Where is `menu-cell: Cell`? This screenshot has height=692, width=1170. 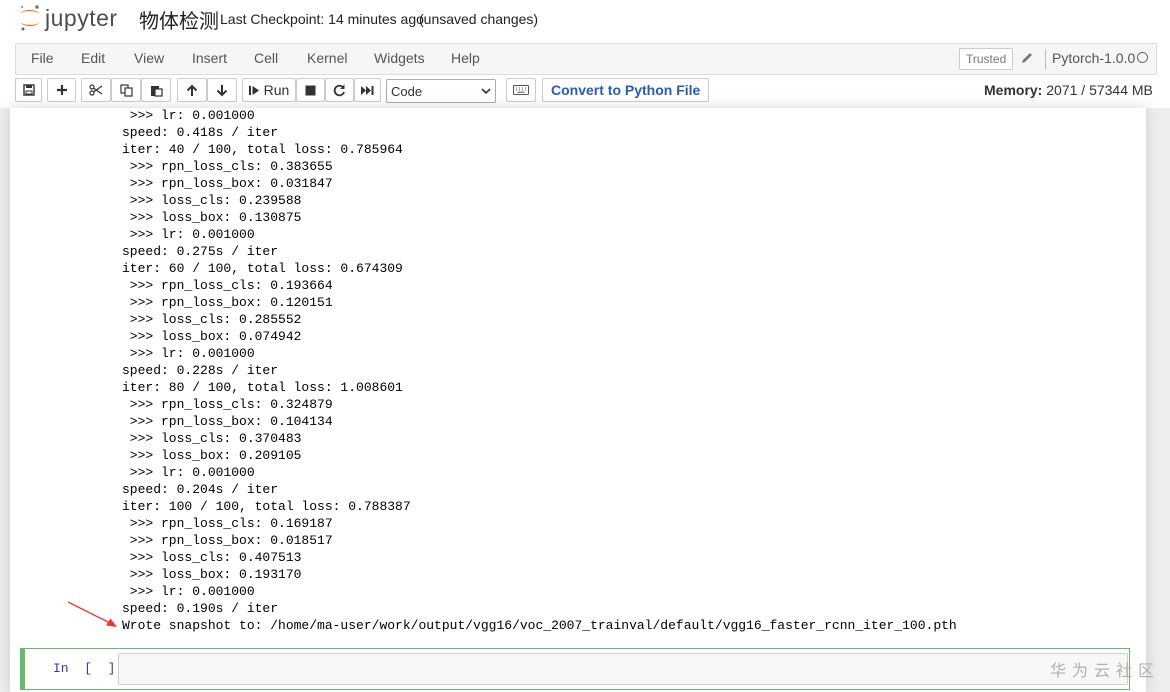
menu-cell: Cell is located at coordinates (266, 58).